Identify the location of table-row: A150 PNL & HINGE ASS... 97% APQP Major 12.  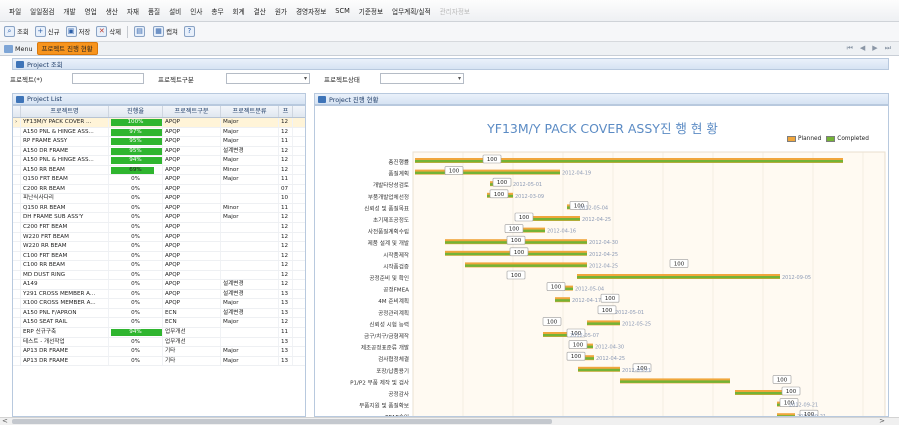
(159, 132).